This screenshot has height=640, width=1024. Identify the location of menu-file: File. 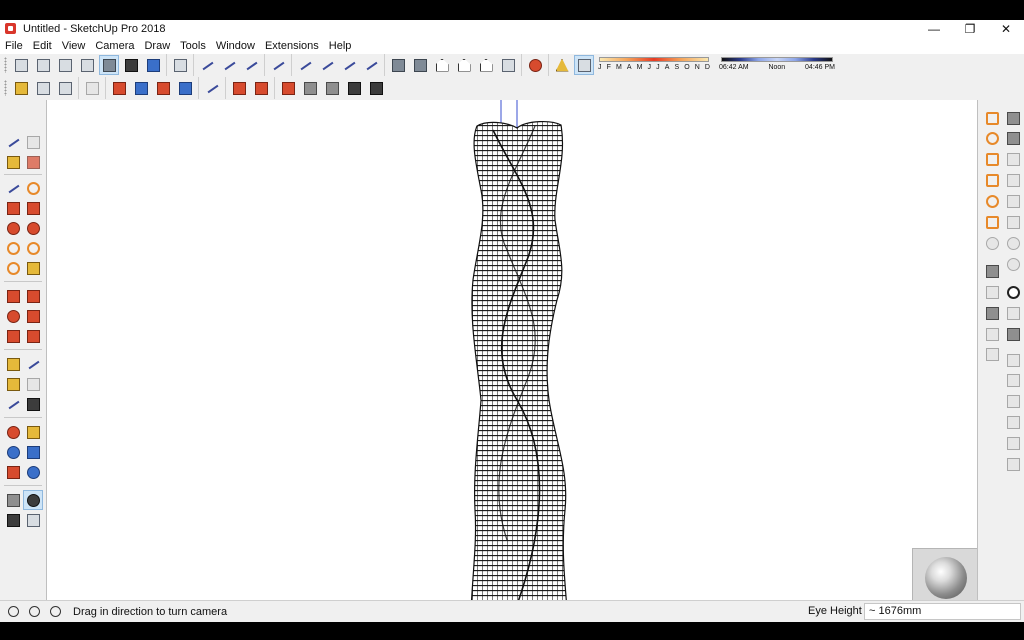
(14, 46).